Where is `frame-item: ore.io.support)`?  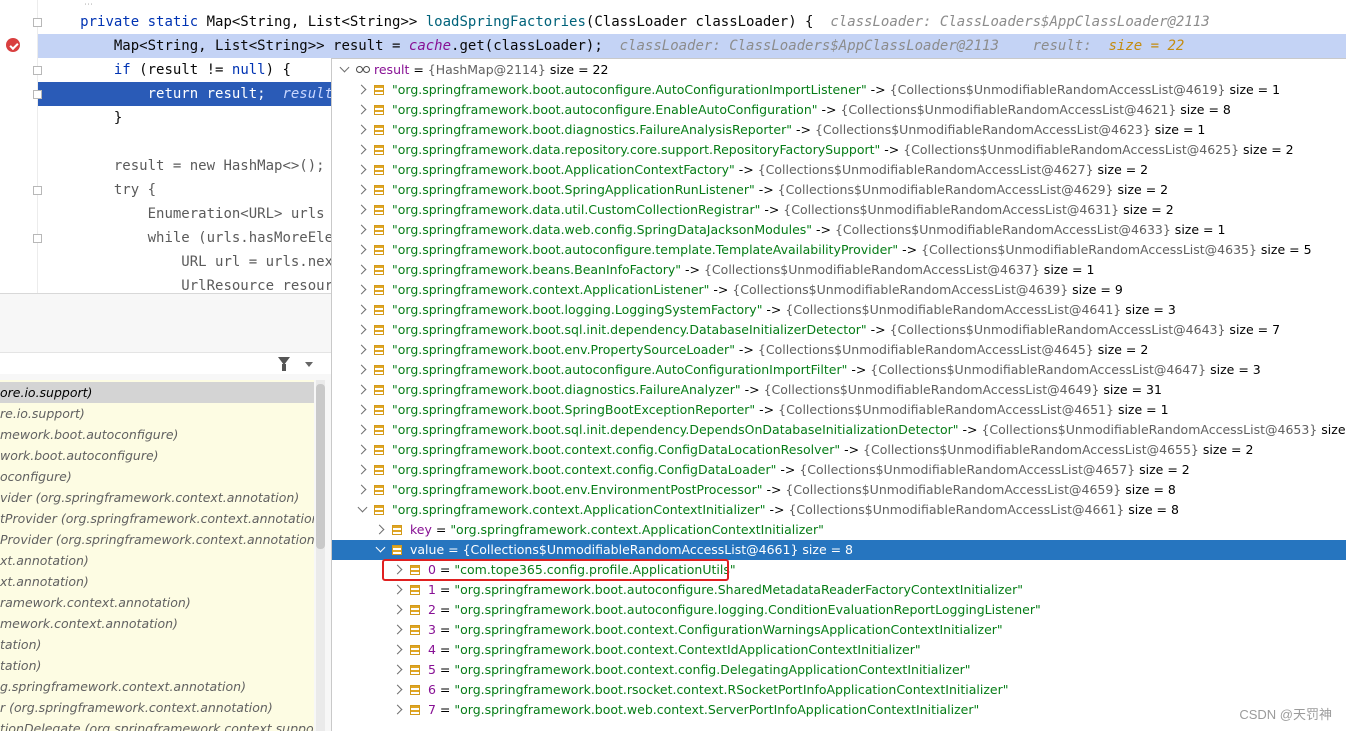
frame-item: ore.io.support) is located at coordinates (157, 392).